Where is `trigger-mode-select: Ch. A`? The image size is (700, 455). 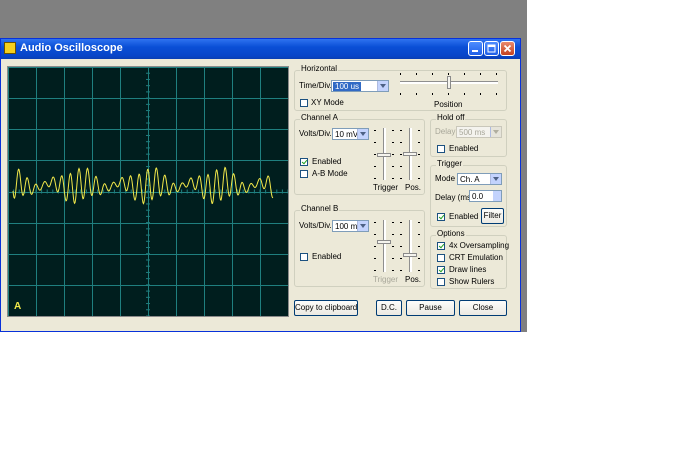 trigger-mode-select: Ch. A is located at coordinates (479, 179).